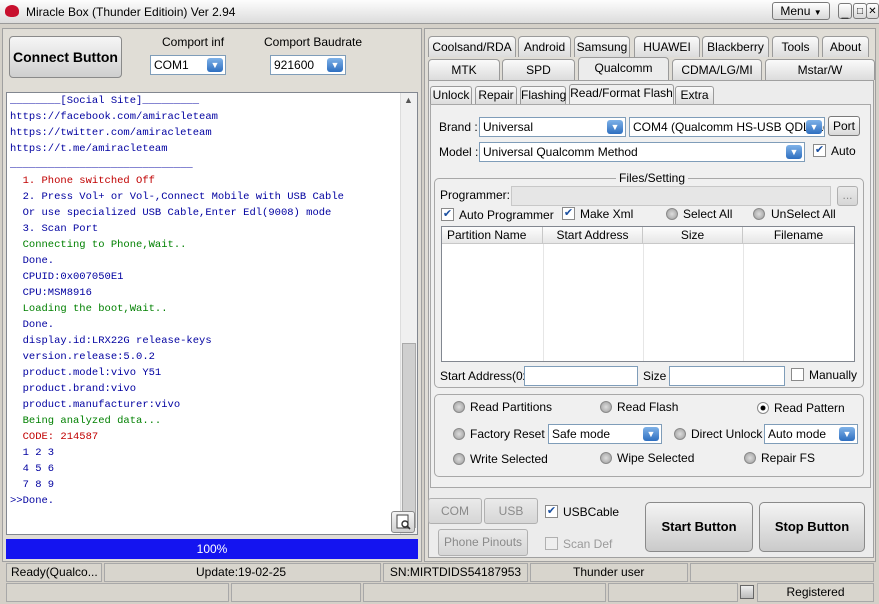 Image resolution: width=879 pixels, height=604 pixels. Describe the element at coordinates (552, 127) in the screenshot. I see `brand-select: Universal ▼` at that location.